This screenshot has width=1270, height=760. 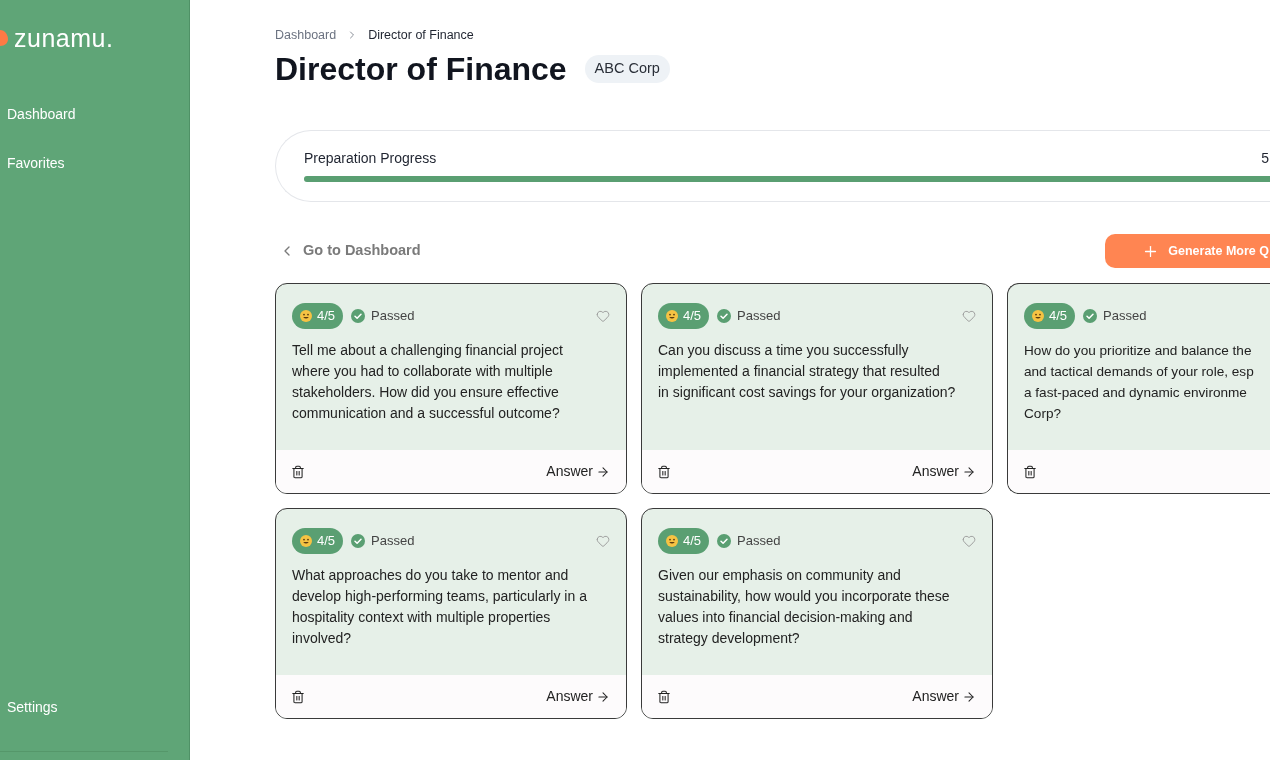 What do you see at coordinates (421, 35) in the screenshot?
I see `breadcrumb-link: Director of Finance` at bounding box center [421, 35].